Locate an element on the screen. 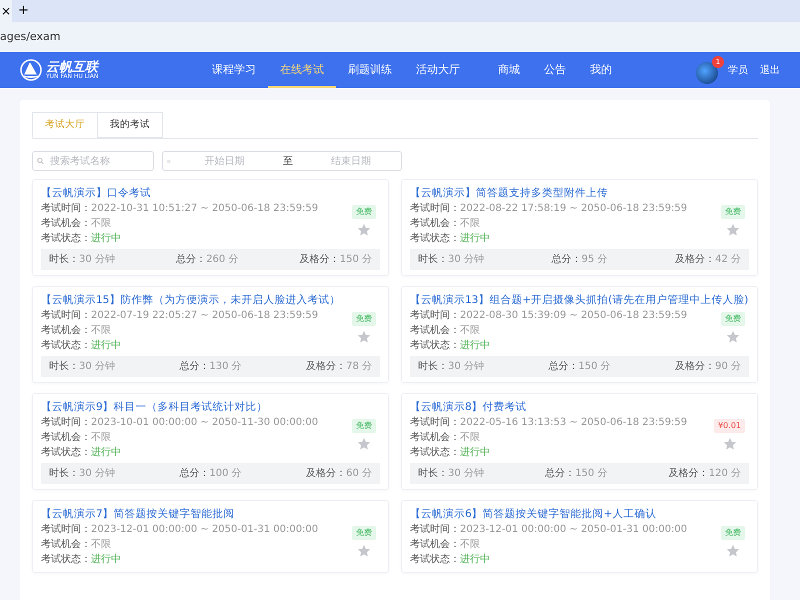 The image size is (800, 600). user-role-link: 学员 is located at coordinates (738, 70).